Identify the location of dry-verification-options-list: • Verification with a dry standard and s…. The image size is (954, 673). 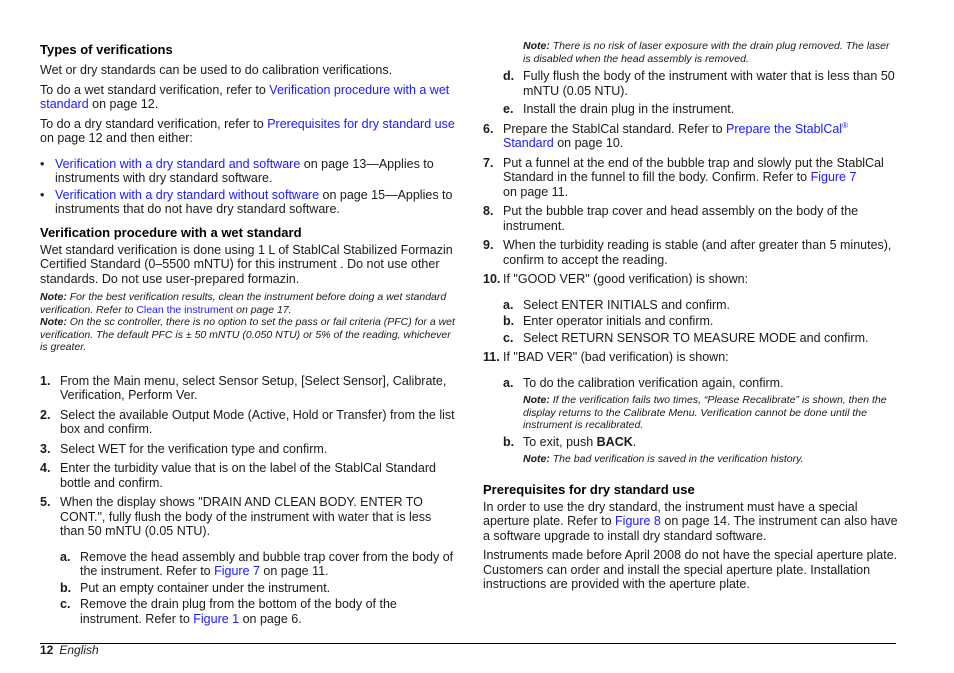
(247, 187).